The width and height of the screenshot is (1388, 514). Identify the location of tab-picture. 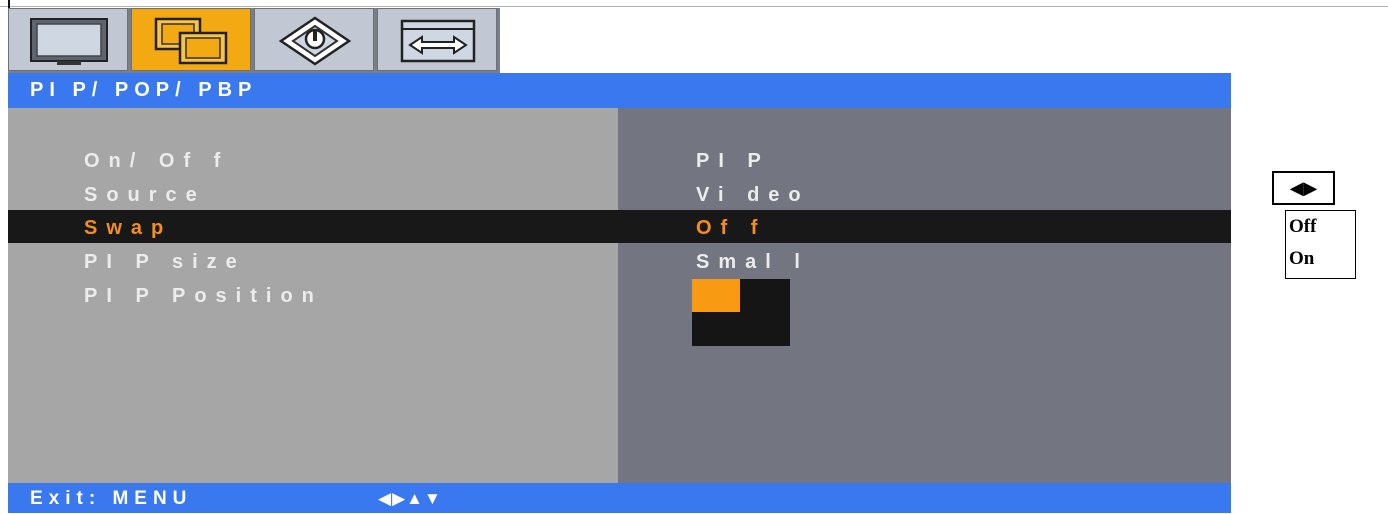
(68, 39).